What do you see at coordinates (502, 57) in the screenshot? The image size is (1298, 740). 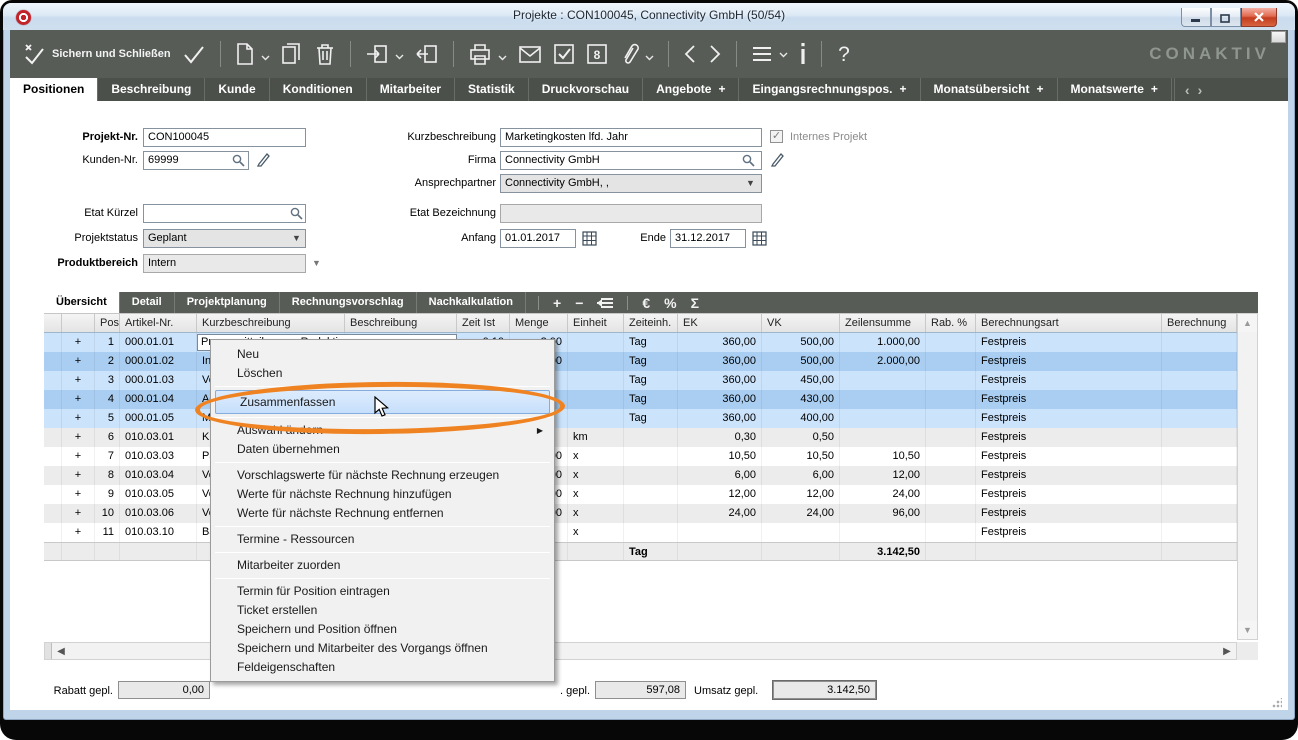 I see `print-dropdown-chevron-icon` at bounding box center [502, 57].